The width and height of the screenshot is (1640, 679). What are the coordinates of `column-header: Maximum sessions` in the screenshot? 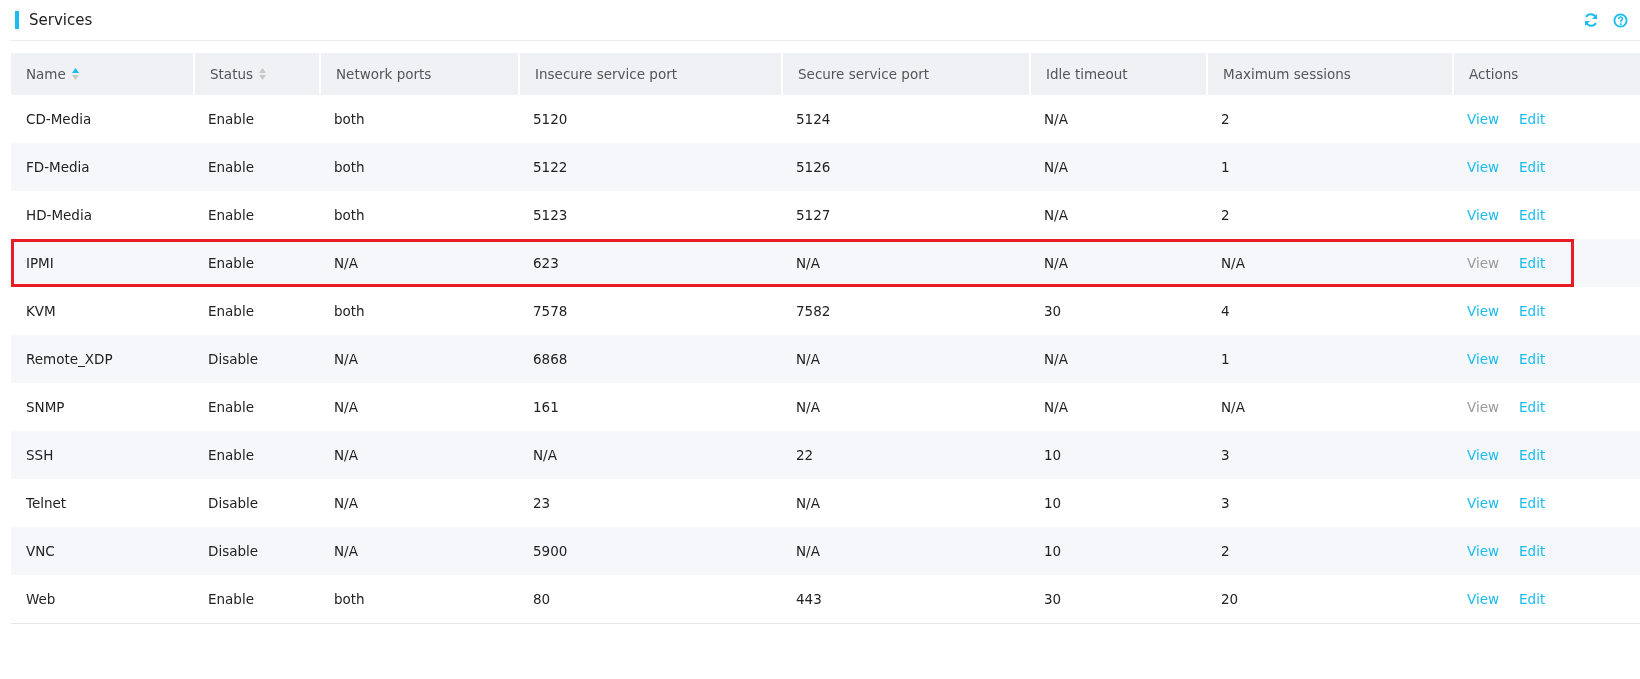 It's located at (1287, 74).